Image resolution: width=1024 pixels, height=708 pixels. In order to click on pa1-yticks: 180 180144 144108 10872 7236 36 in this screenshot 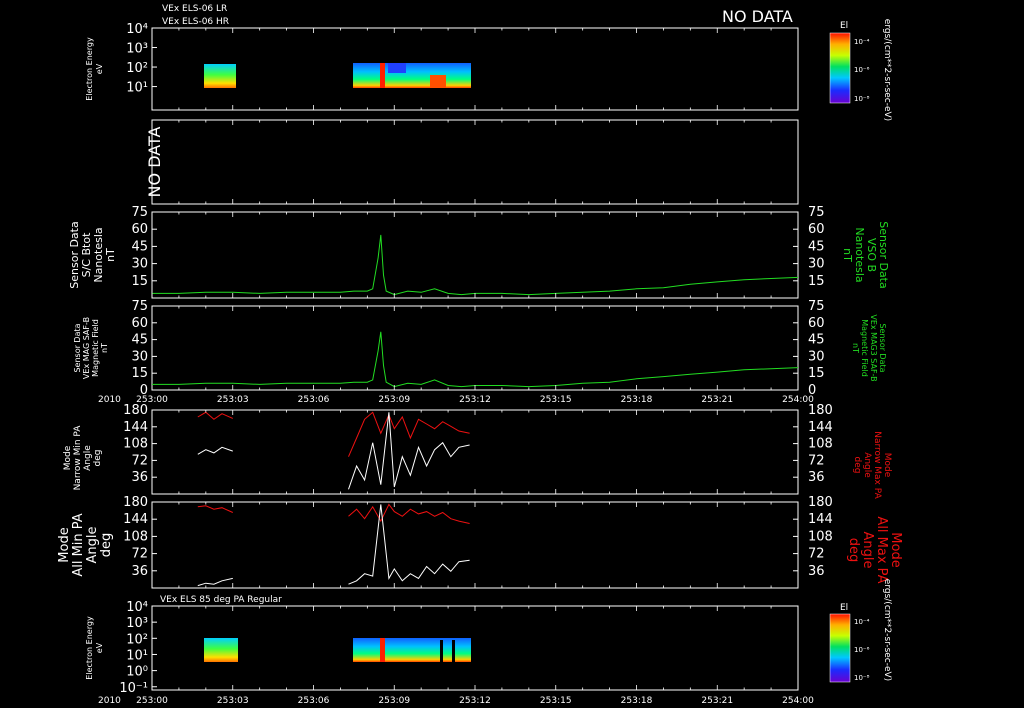, I will do `click(478, 444)`.